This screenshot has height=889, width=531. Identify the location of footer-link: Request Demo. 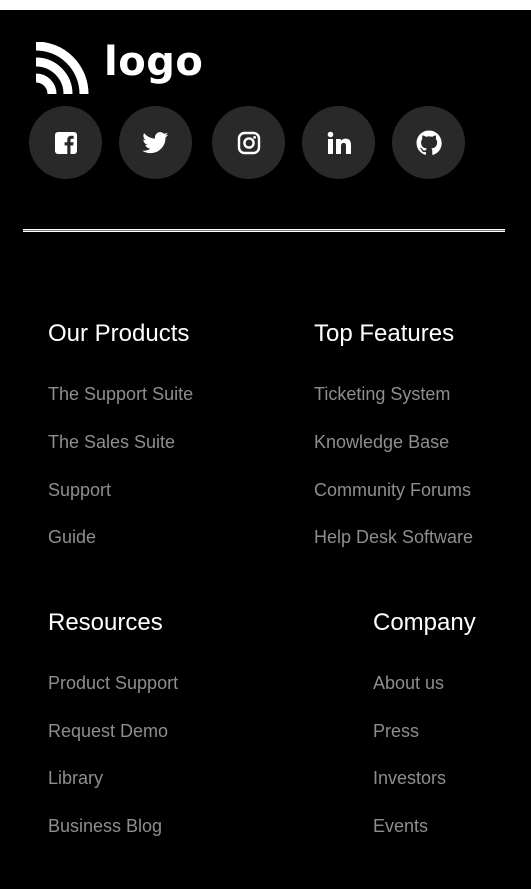
(108, 731).